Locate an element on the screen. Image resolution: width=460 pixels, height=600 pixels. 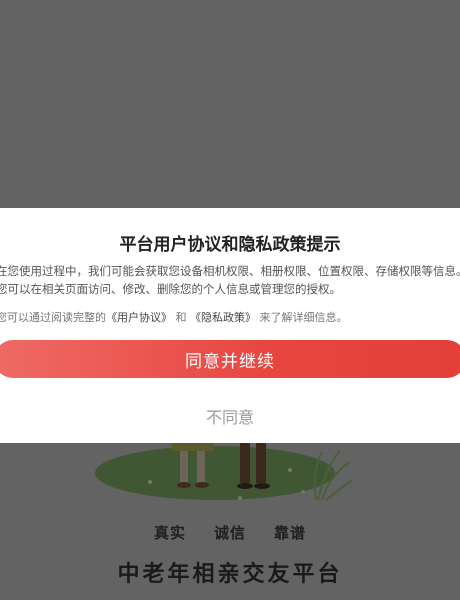
note-prefix: 您可以通过阅读完整的 is located at coordinates (53, 317).